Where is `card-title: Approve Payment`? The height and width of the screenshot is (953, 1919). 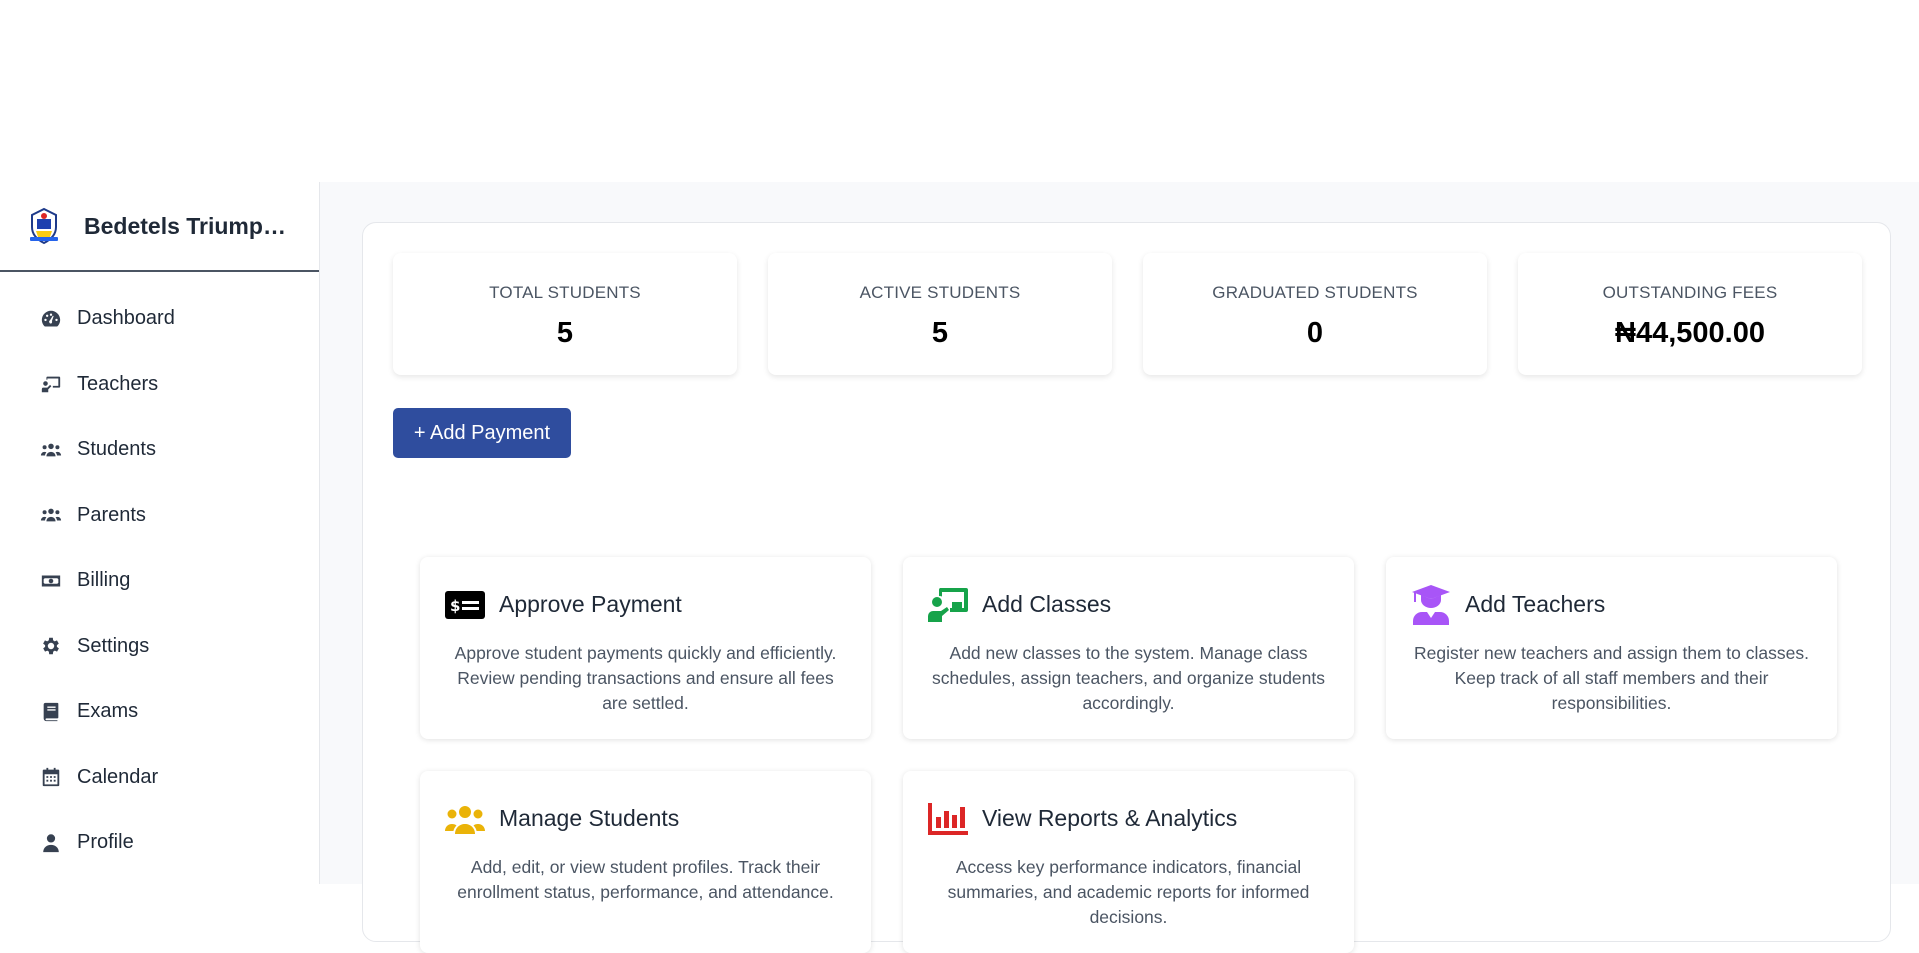
card-title: Approve Payment is located at coordinates (590, 604).